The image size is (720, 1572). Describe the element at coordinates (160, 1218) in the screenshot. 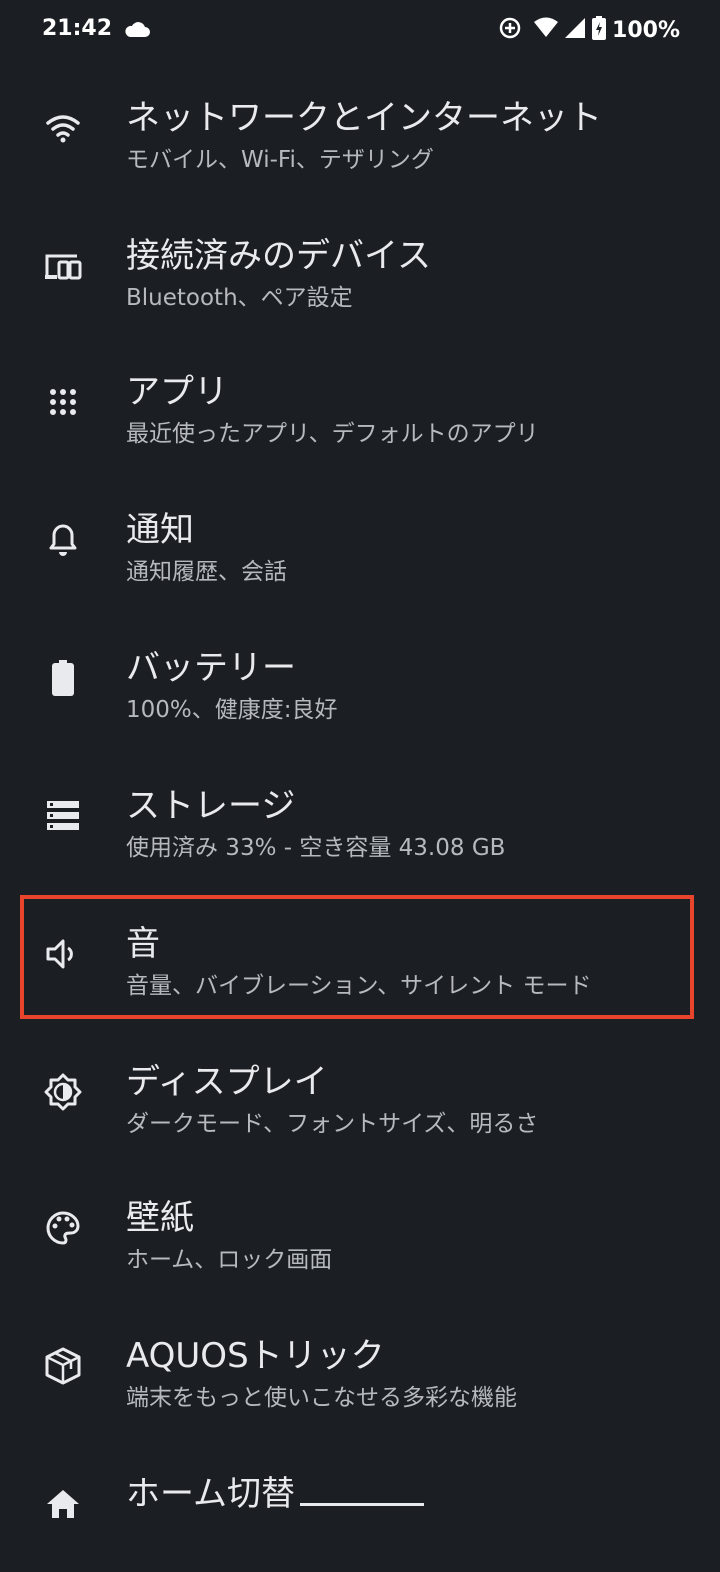

I see `settings-item-title: 壁紙` at that location.